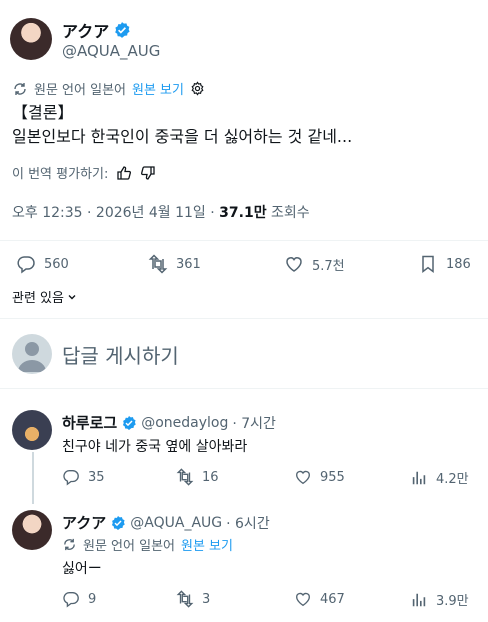 This screenshot has width=488, height=622. I want to click on reply-author-handle: @onedaylog, so click(184, 423).